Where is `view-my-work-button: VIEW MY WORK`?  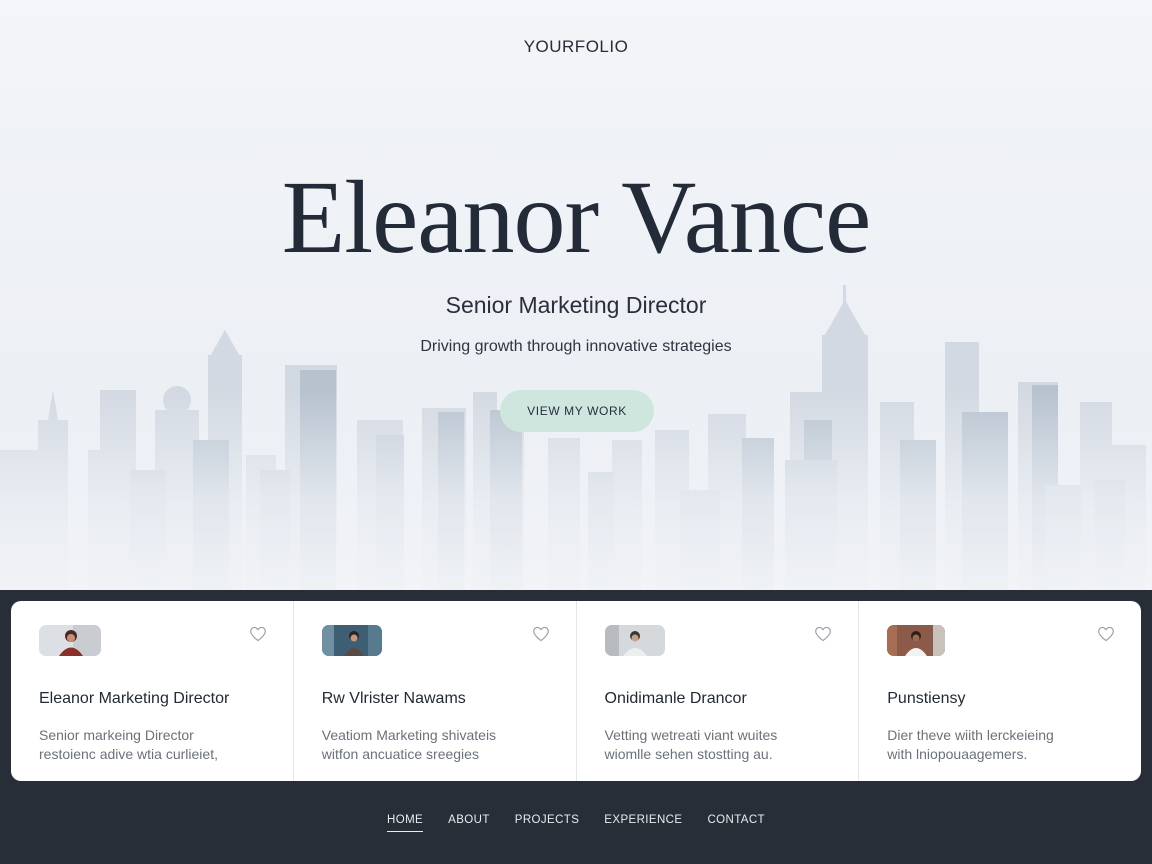 view-my-work-button: VIEW MY WORK is located at coordinates (577, 411).